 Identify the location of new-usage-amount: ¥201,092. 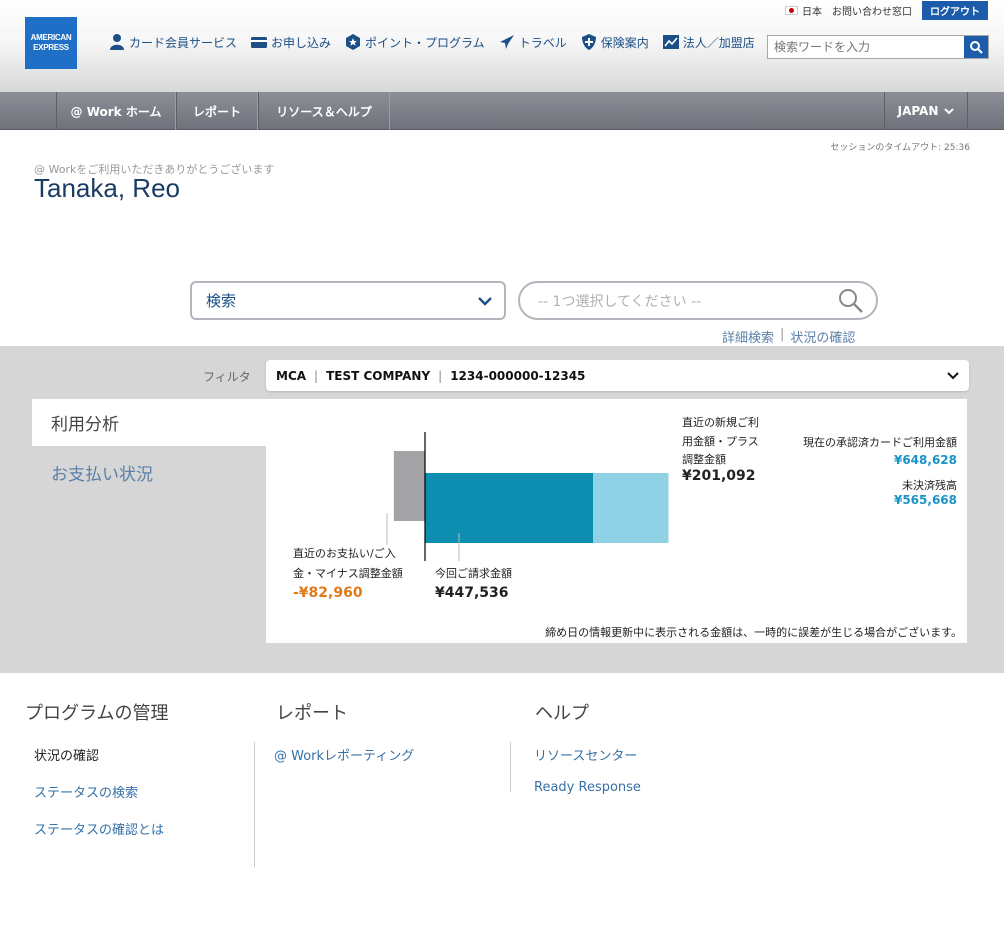
(719, 476).